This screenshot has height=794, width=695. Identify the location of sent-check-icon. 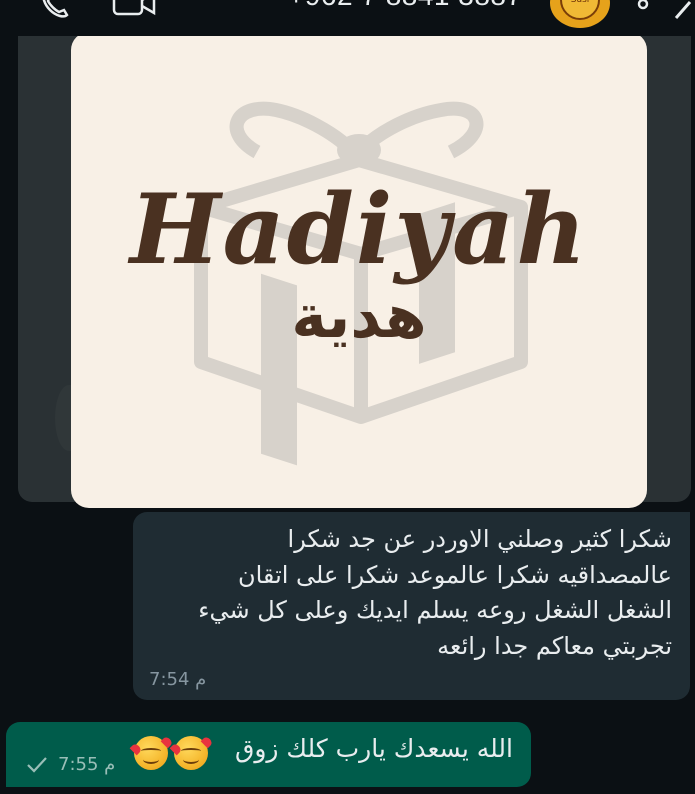
(37, 767).